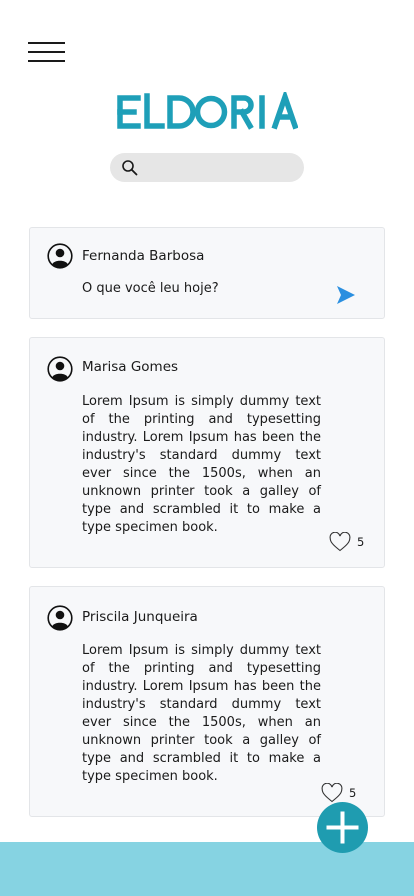 The height and width of the screenshot is (896, 414). I want to click on send-icon, so click(346, 295).